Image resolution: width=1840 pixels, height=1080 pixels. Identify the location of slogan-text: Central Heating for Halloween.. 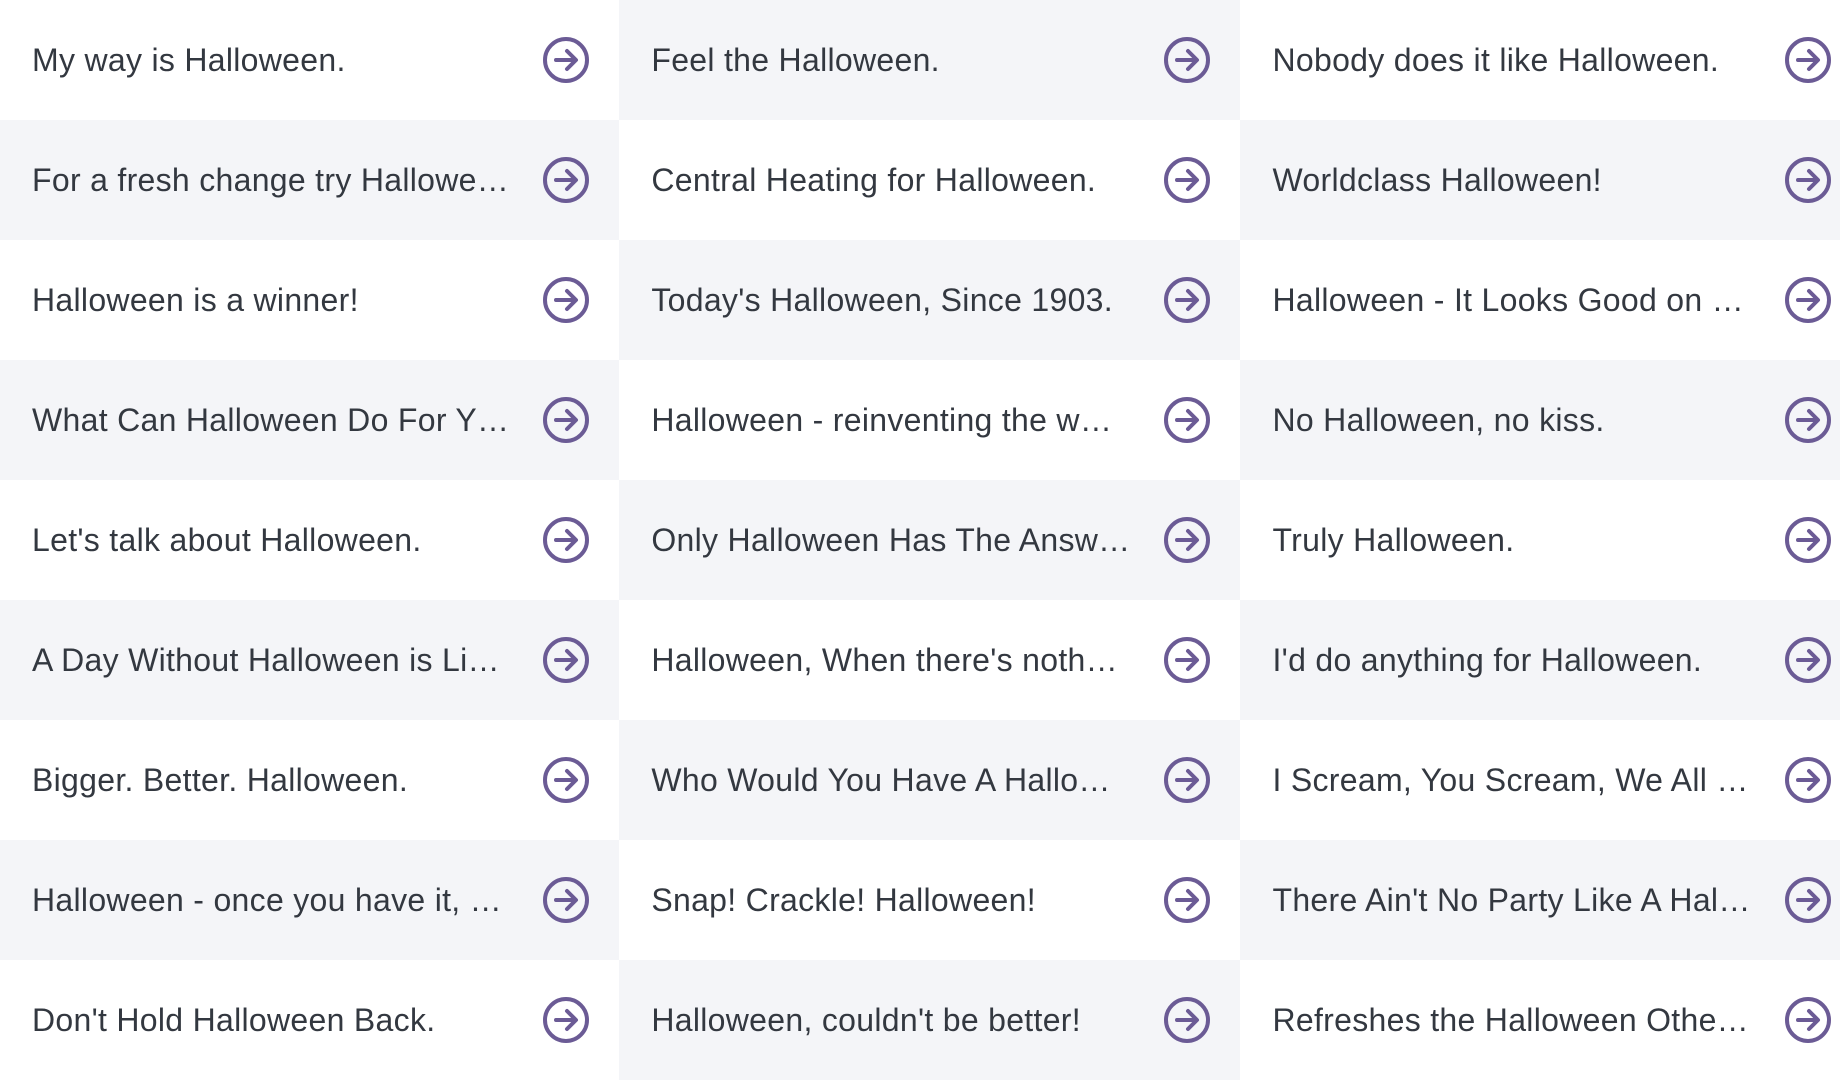
(874, 179).